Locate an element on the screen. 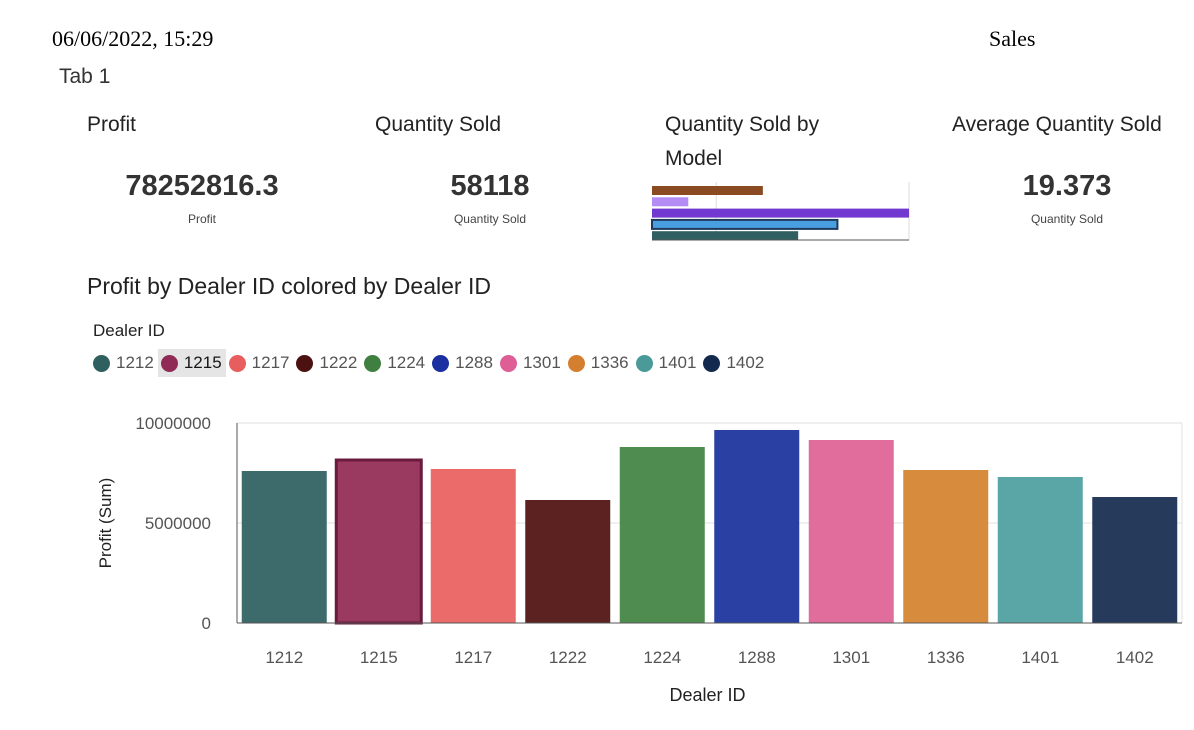 The height and width of the screenshot is (730, 1194). x-tick-label: 1301 is located at coordinates (851, 657).